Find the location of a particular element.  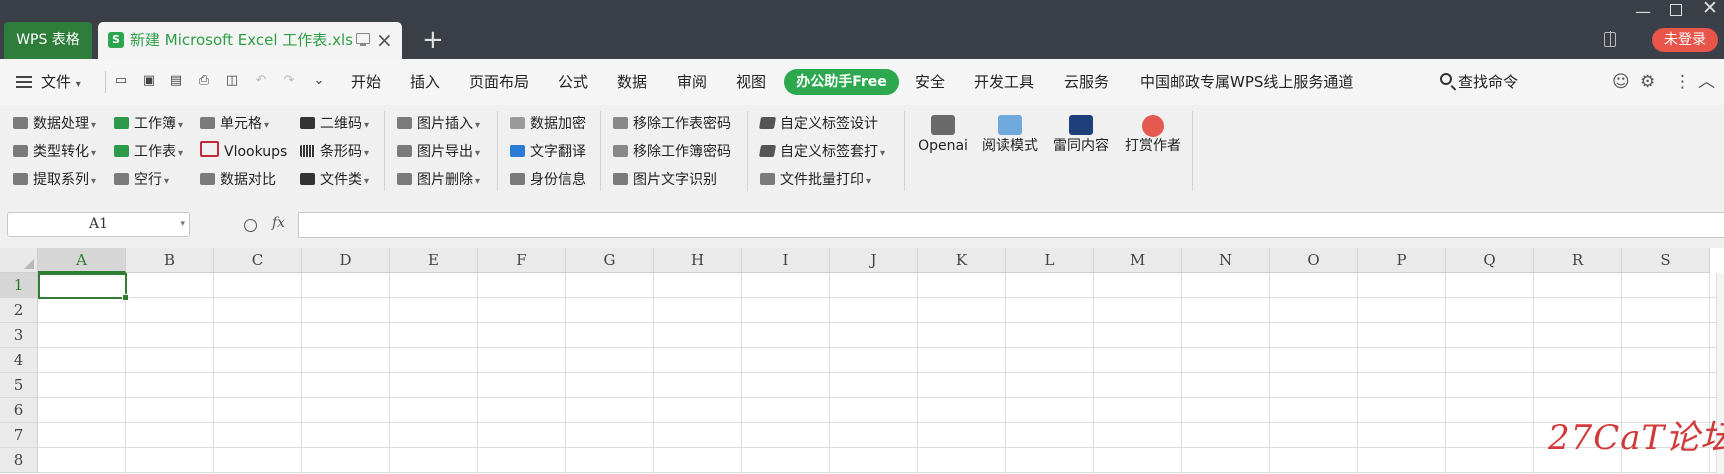

new-tab-button: + is located at coordinates (433, 40).